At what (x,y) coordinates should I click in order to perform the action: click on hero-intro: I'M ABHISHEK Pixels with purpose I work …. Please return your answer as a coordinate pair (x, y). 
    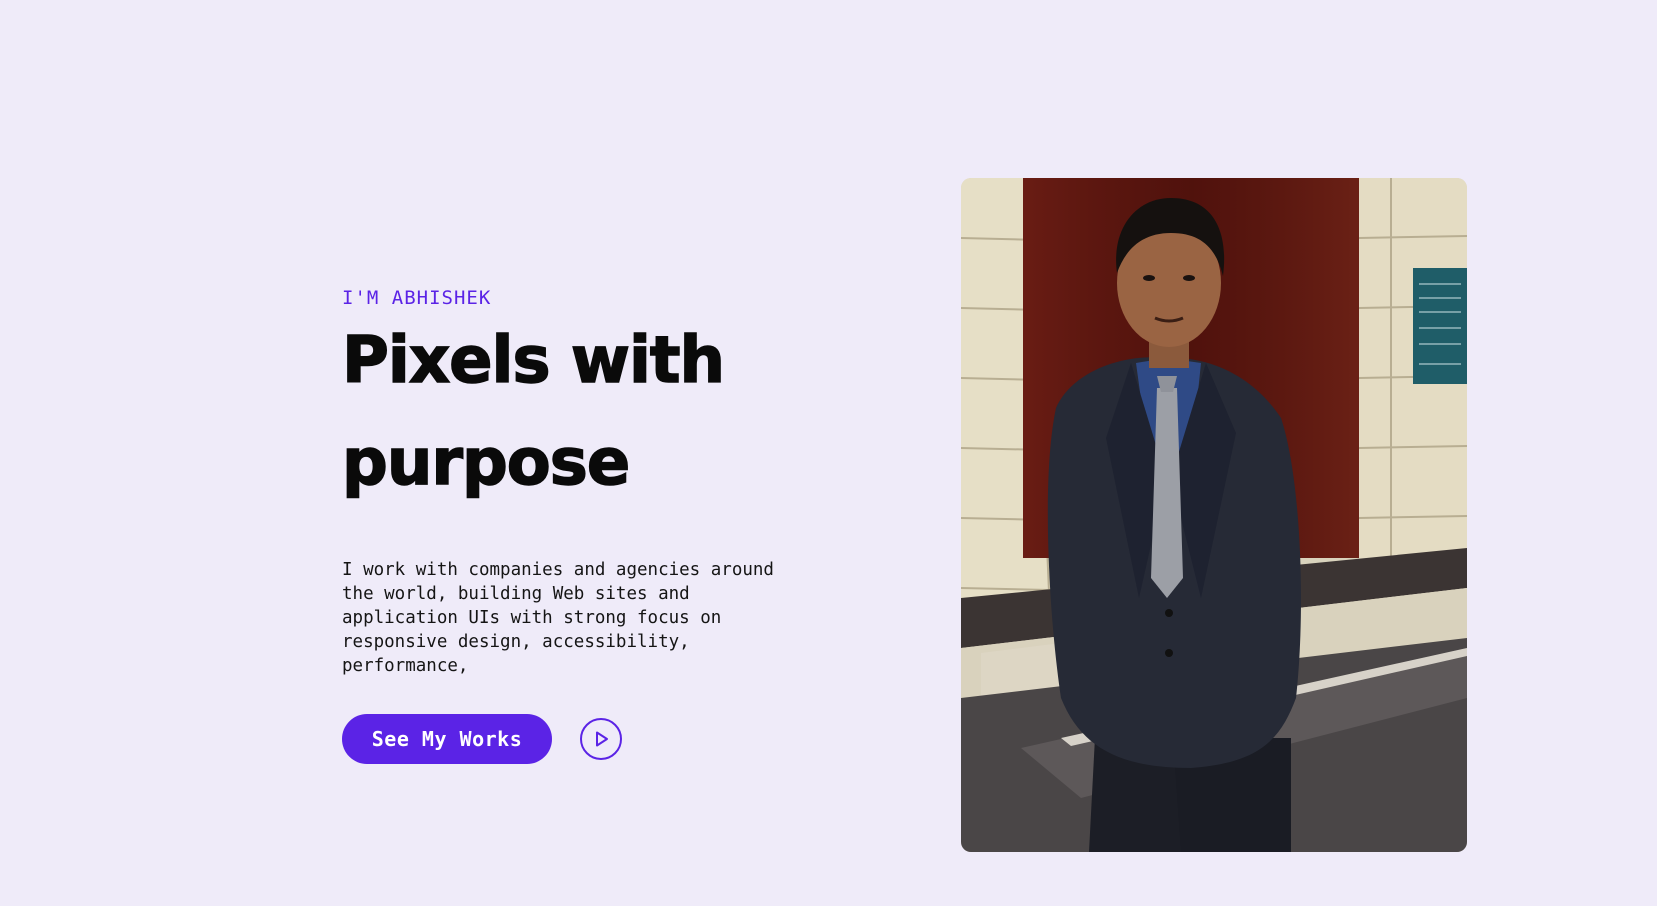
    Looking at the image, I should click on (571, 525).